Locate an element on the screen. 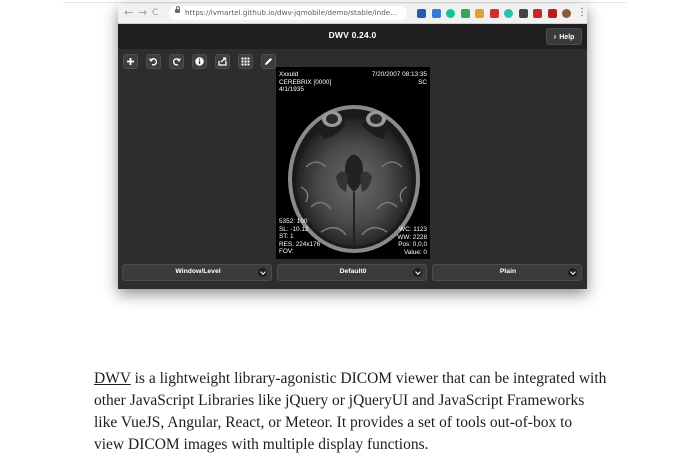  forward-icon: → is located at coordinates (142, 13).